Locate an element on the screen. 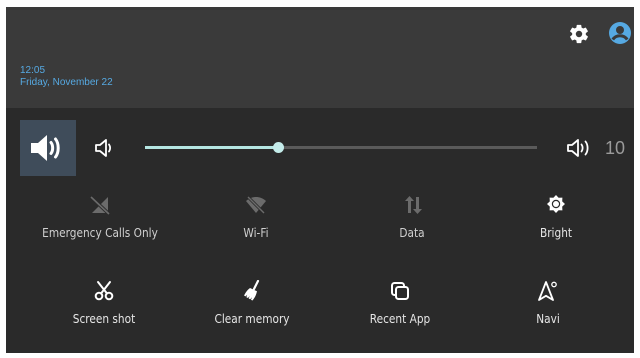 This screenshot has height=358, width=640. volume-mode-button is located at coordinates (48, 148).